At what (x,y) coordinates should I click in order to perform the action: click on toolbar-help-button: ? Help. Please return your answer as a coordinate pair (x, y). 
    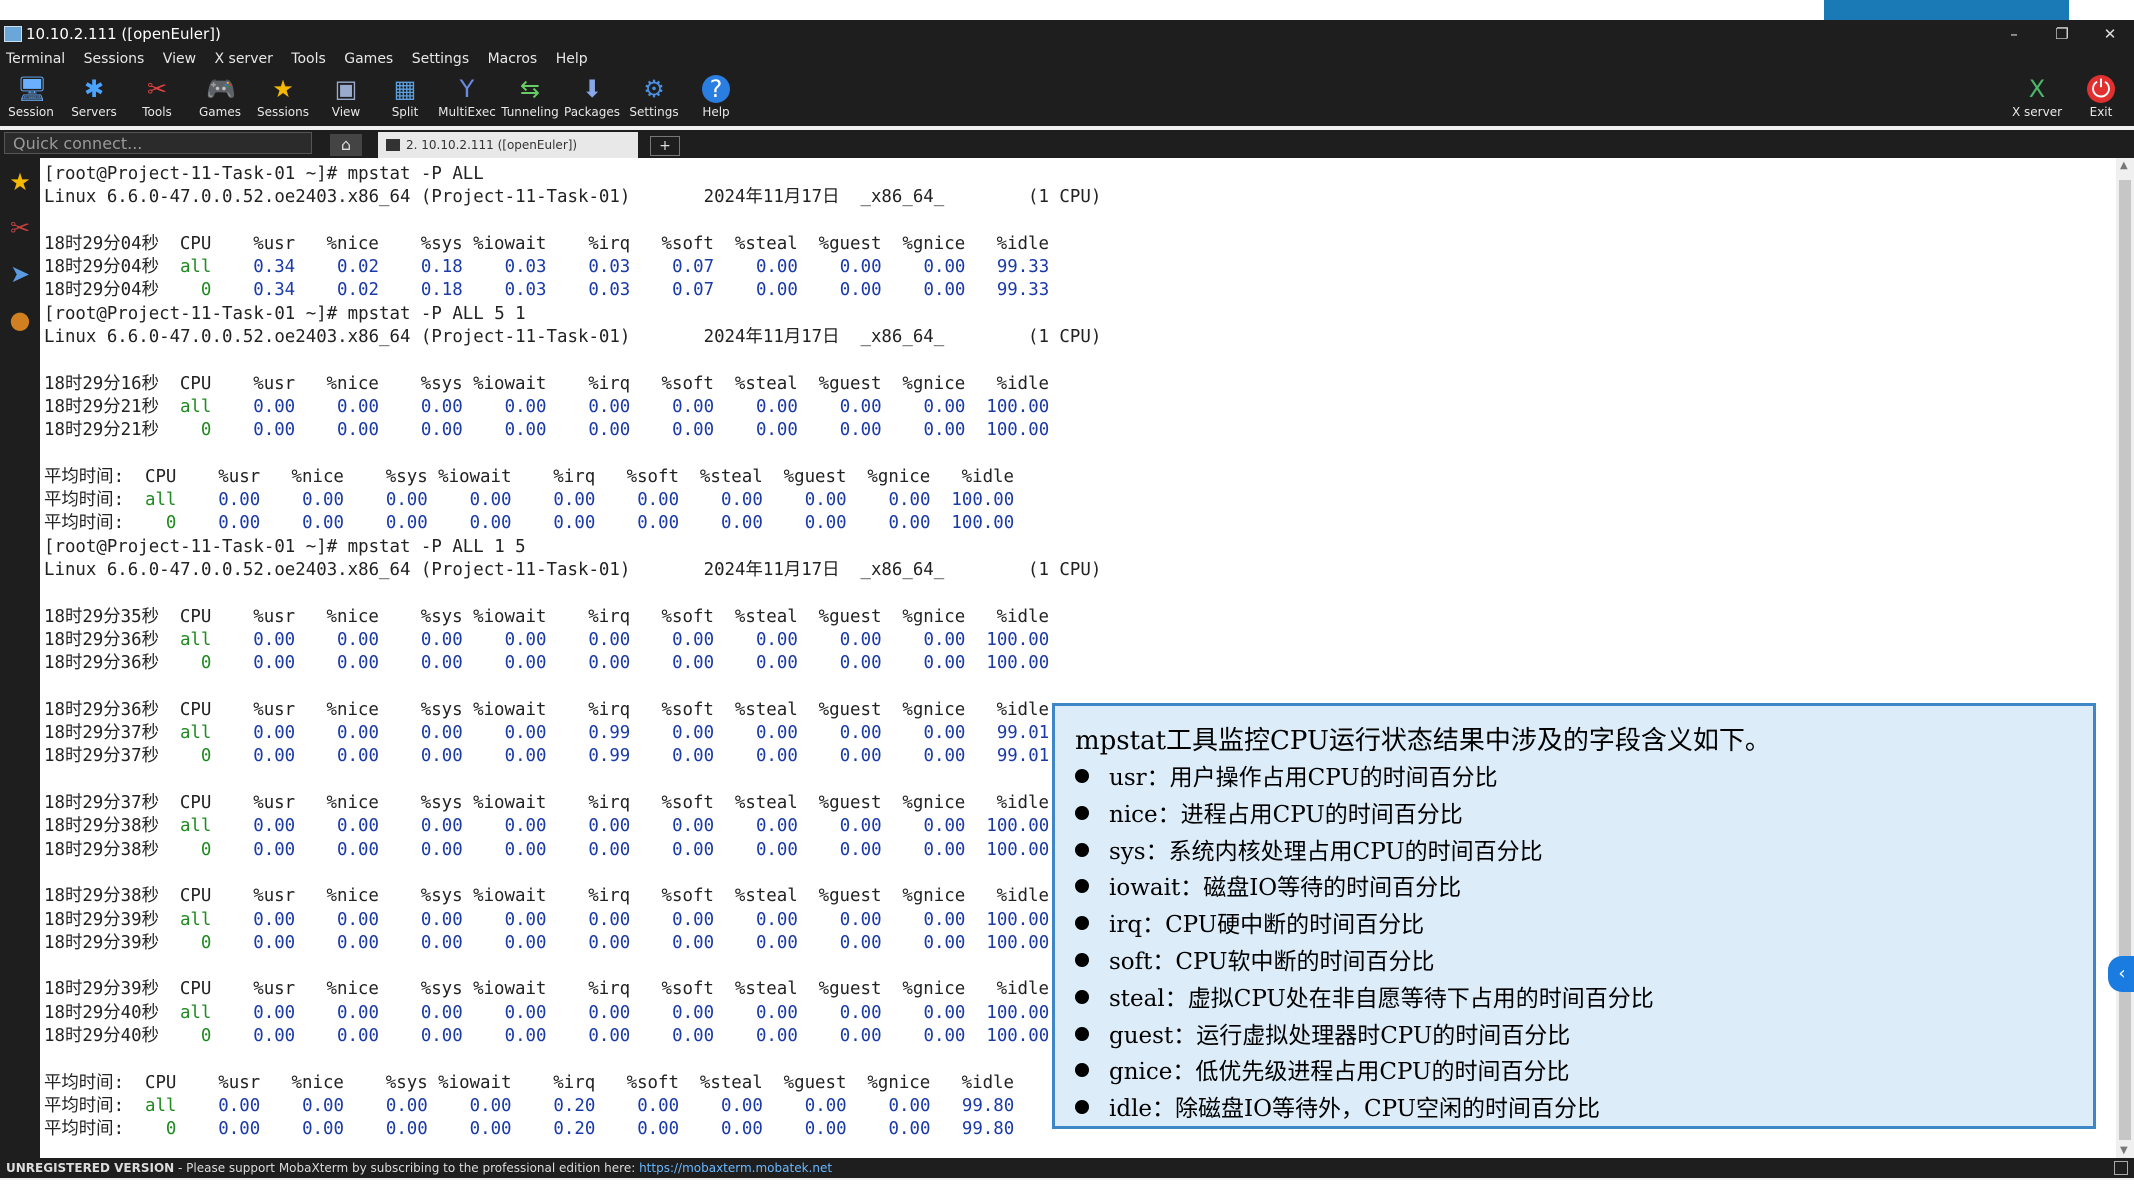
    Looking at the image, I should click on (716, 98).